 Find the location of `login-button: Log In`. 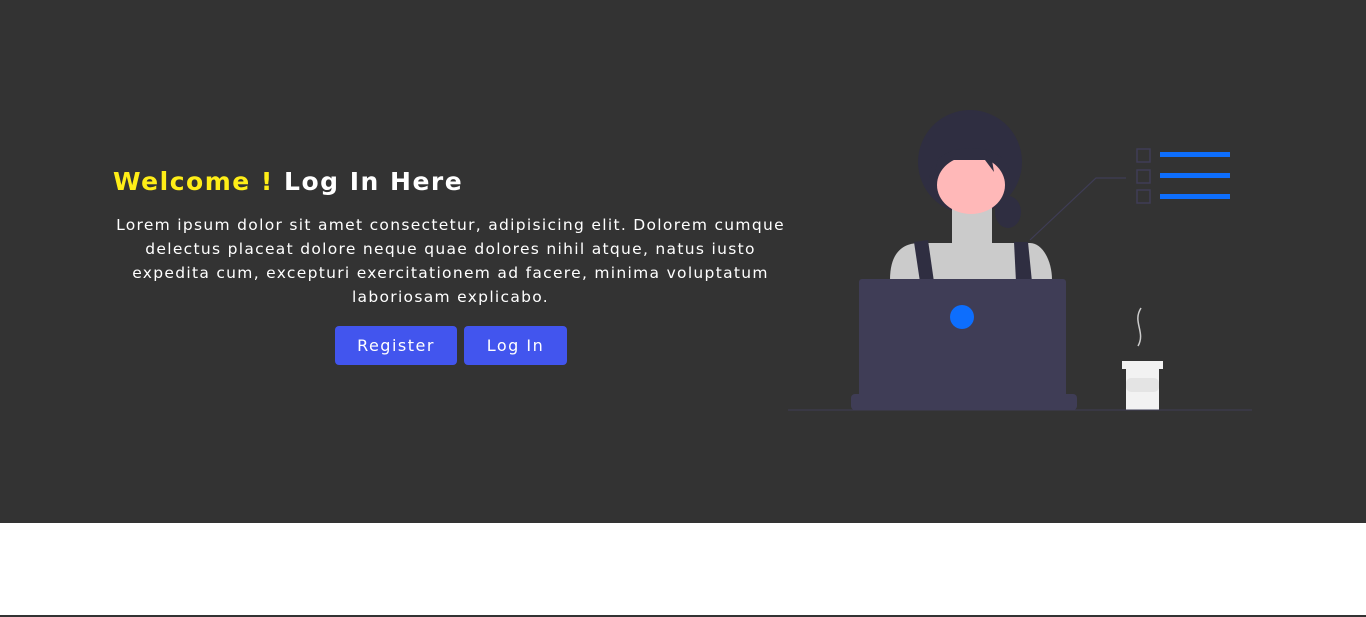

login-button: Log In is located at coordinates (515, 345).